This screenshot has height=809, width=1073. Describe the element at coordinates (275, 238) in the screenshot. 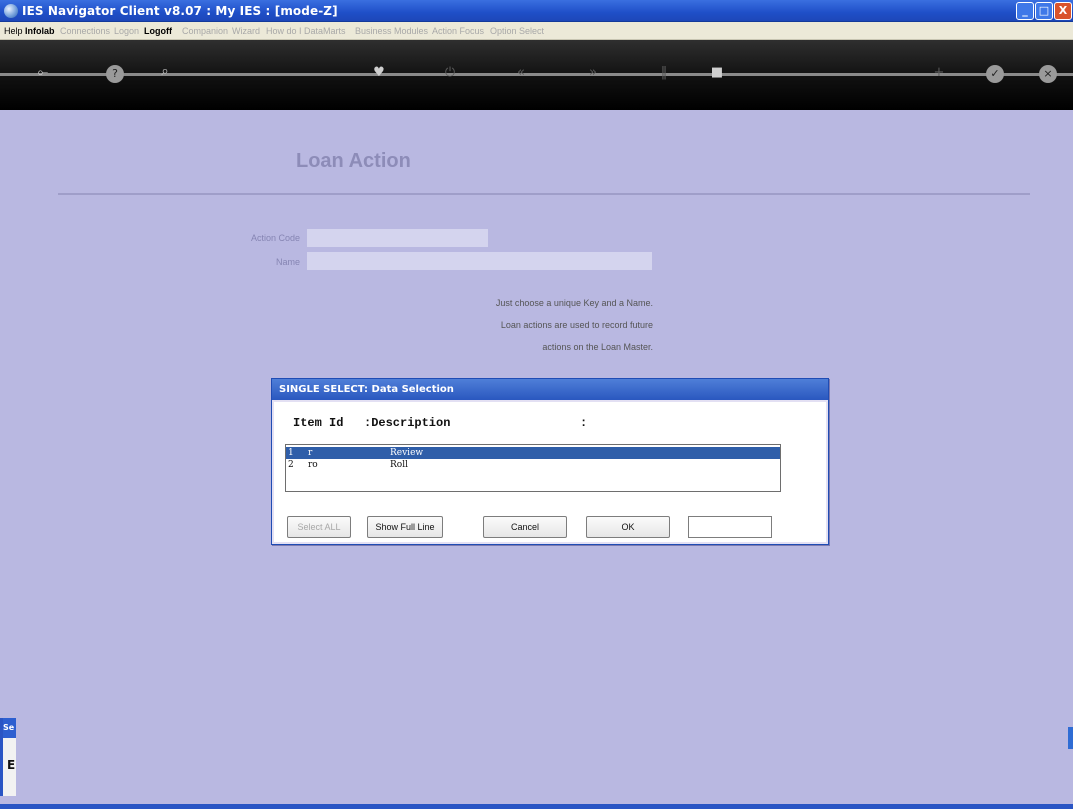

I see `action-code-label: Action Code` at that location.